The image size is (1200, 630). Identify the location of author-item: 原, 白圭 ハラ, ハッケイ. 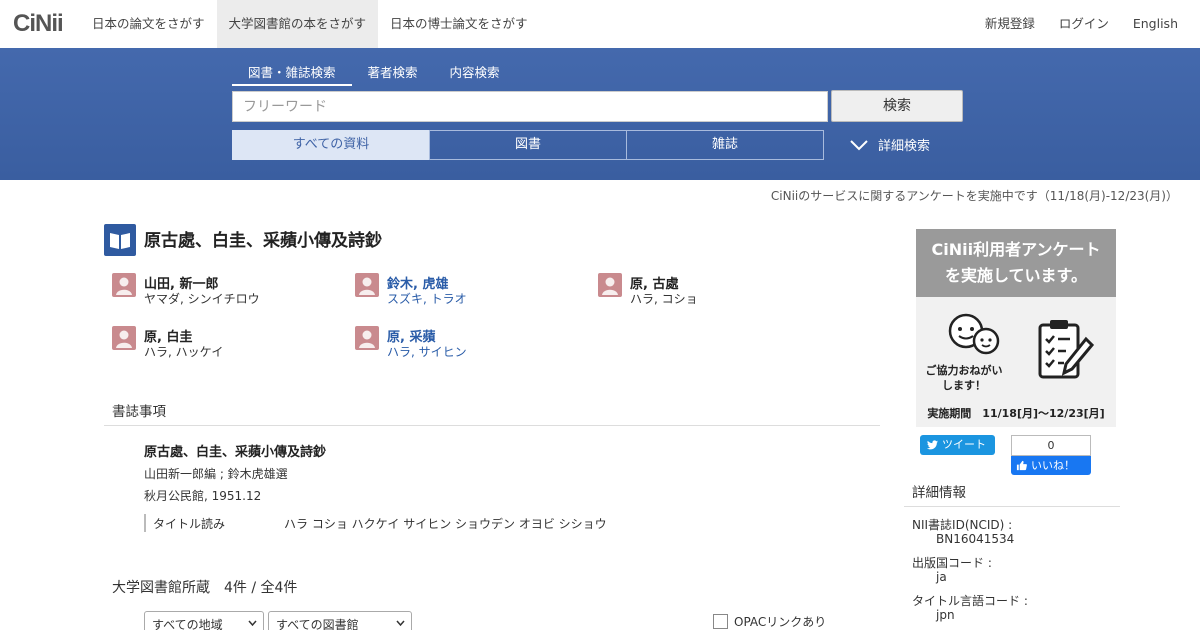
(222, 346).